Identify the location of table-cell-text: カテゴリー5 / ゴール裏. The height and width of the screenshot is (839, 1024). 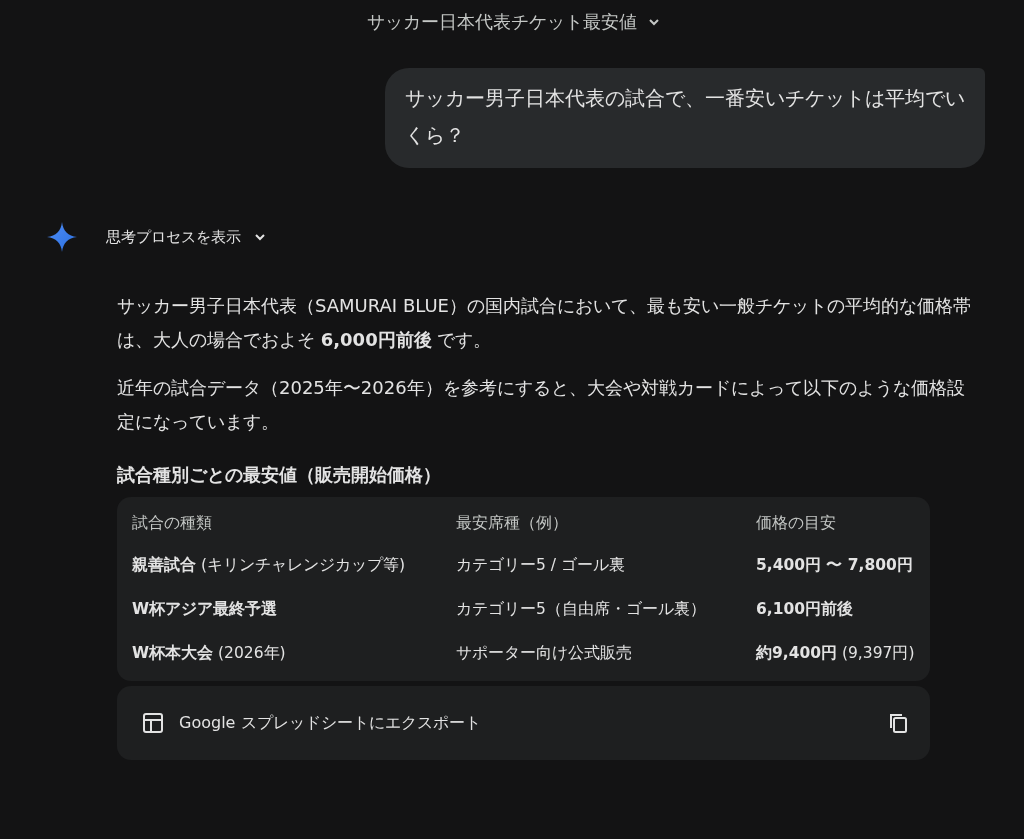
(541, 565).